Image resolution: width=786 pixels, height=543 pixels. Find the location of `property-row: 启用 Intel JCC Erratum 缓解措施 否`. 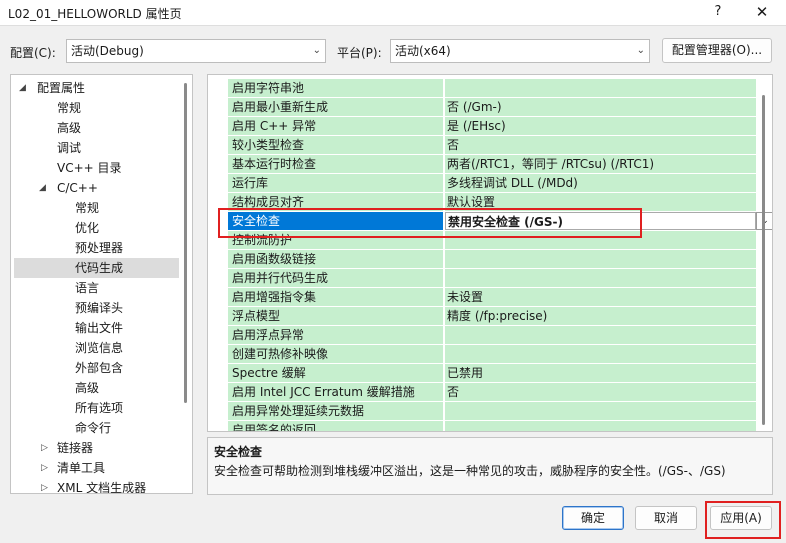

property-row: 启用 Intel JCC Erratum 缓解措施 否 is located at coordinates (492, 392).